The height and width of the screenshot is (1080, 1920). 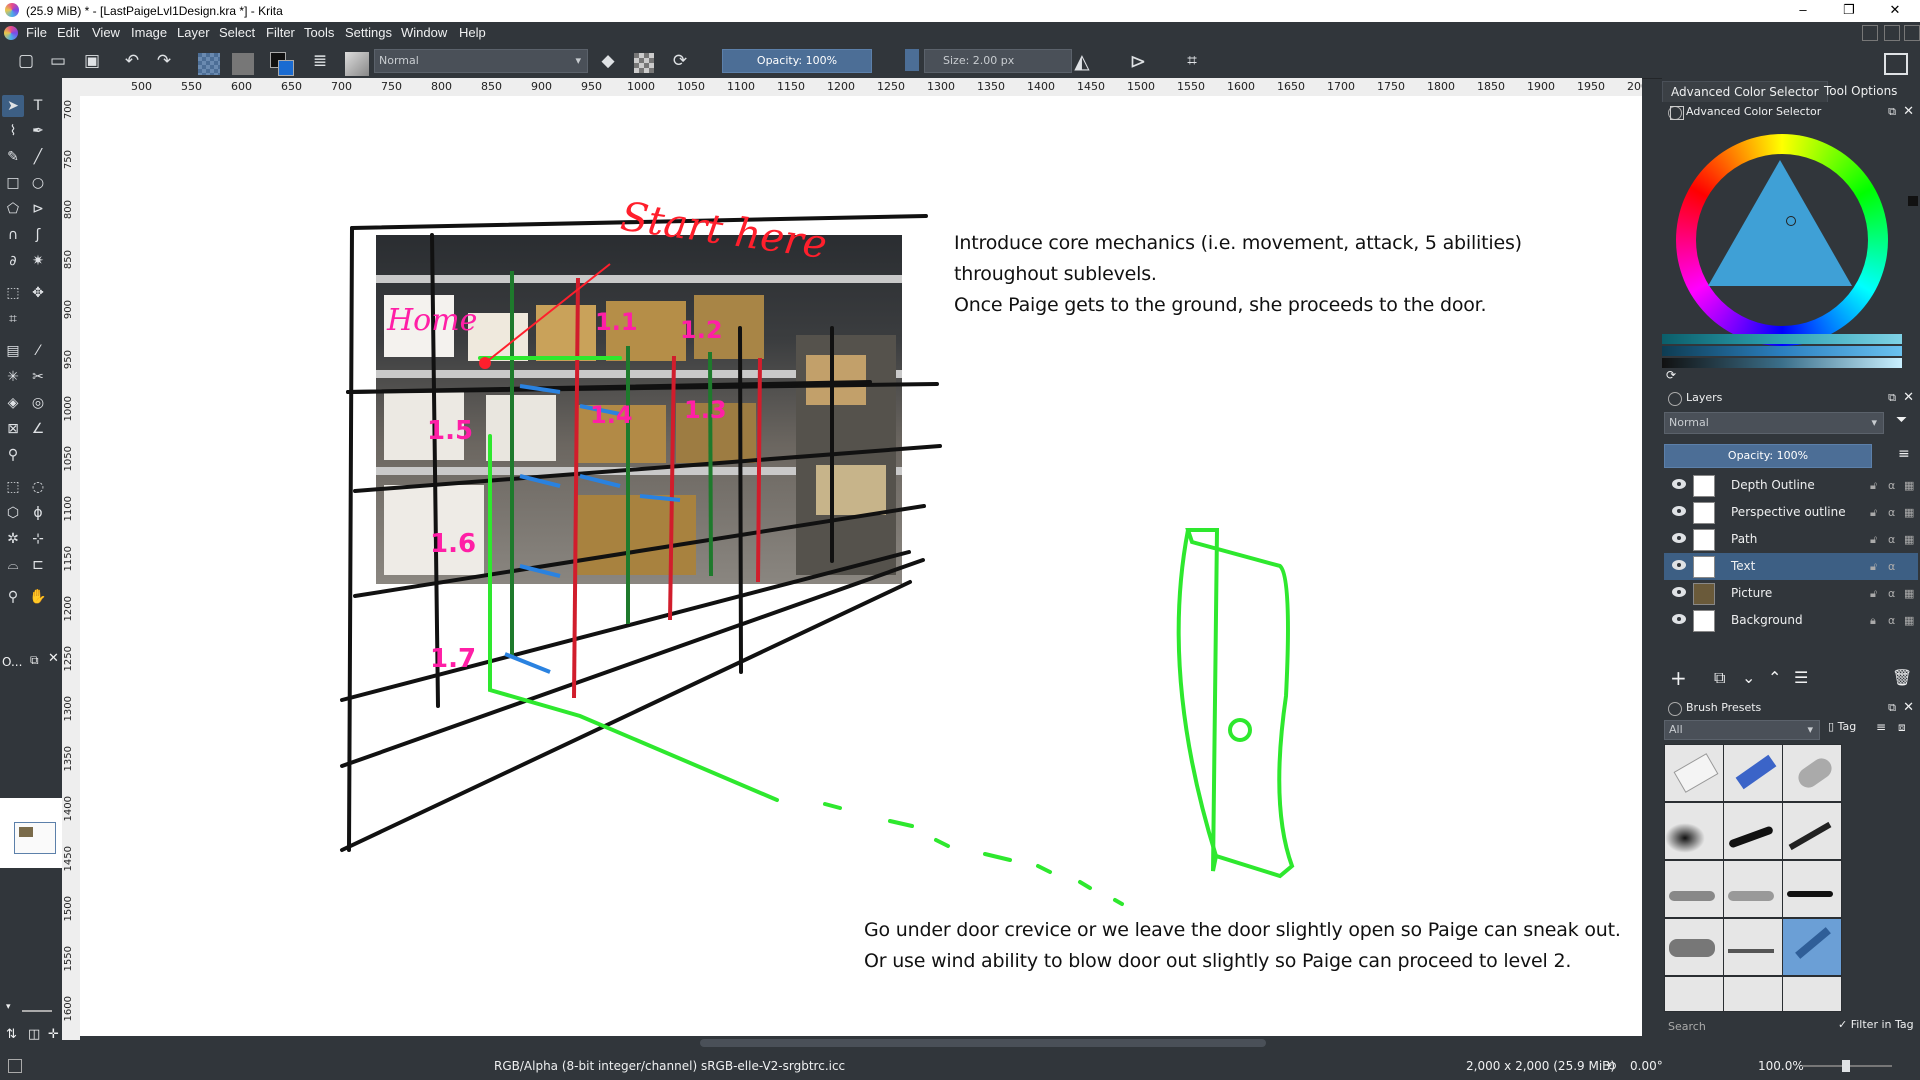 What do you see at coordinates (1694, 773) in the screenshot?
I see `brush-preset-eraser` at bounding box center [1694, 773].